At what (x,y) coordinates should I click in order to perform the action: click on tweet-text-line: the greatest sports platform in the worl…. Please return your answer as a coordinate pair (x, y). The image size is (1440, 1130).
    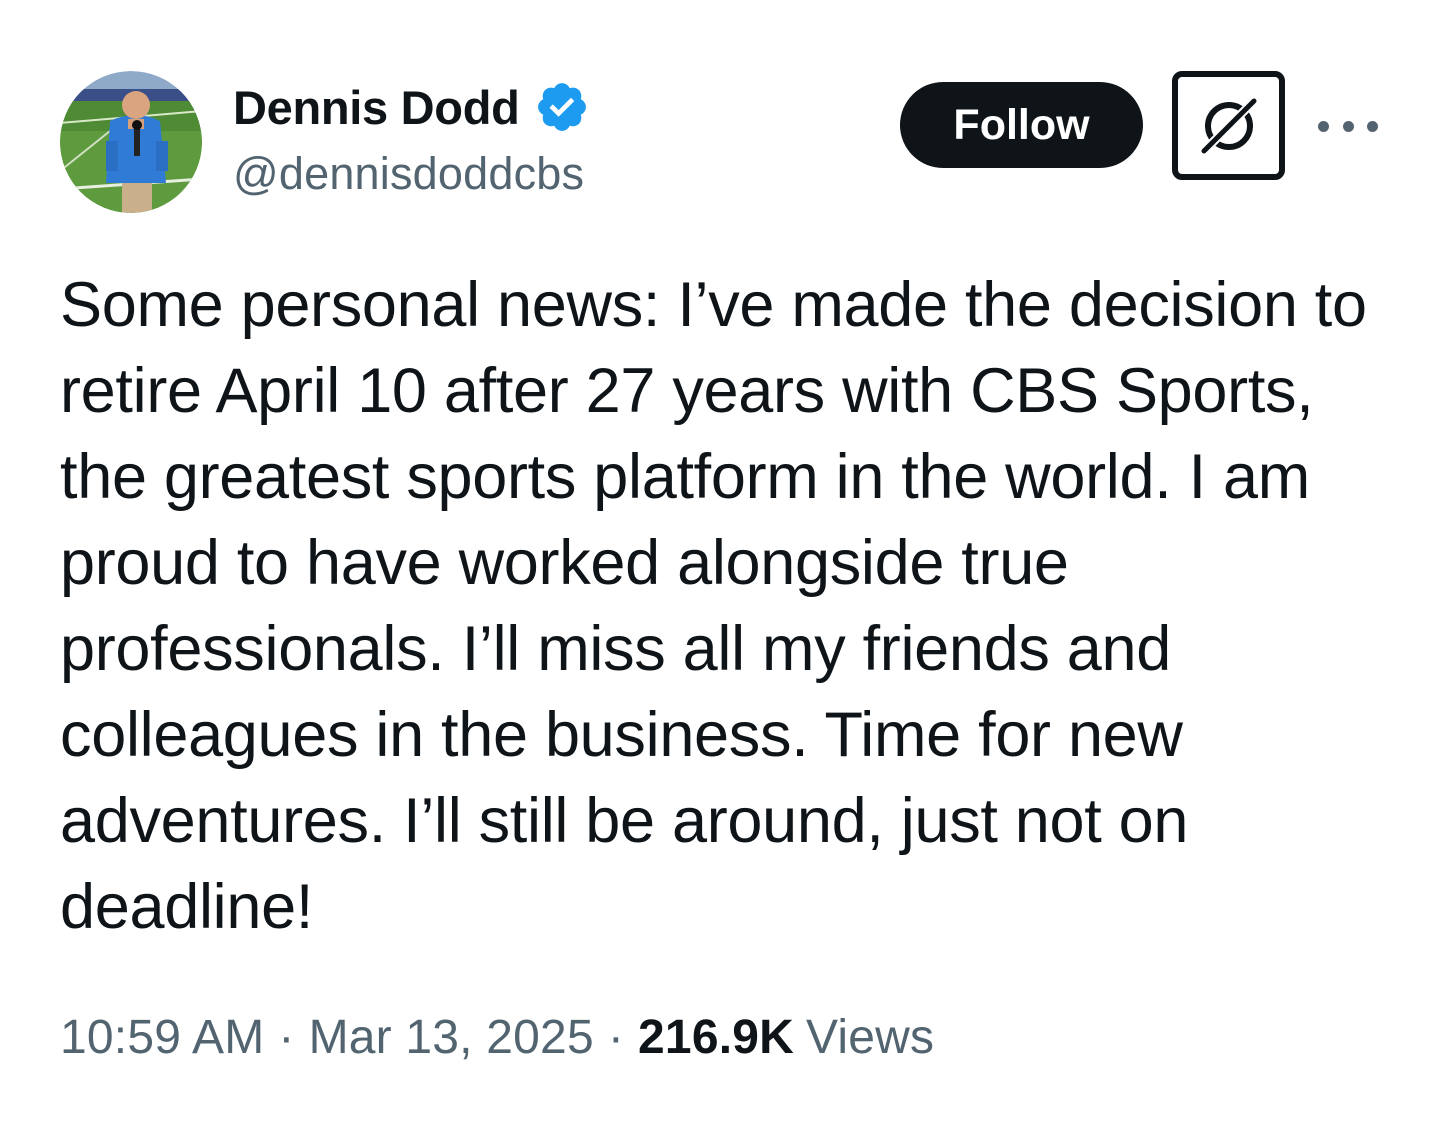
    Looking at the image, I should click on (685, 477).